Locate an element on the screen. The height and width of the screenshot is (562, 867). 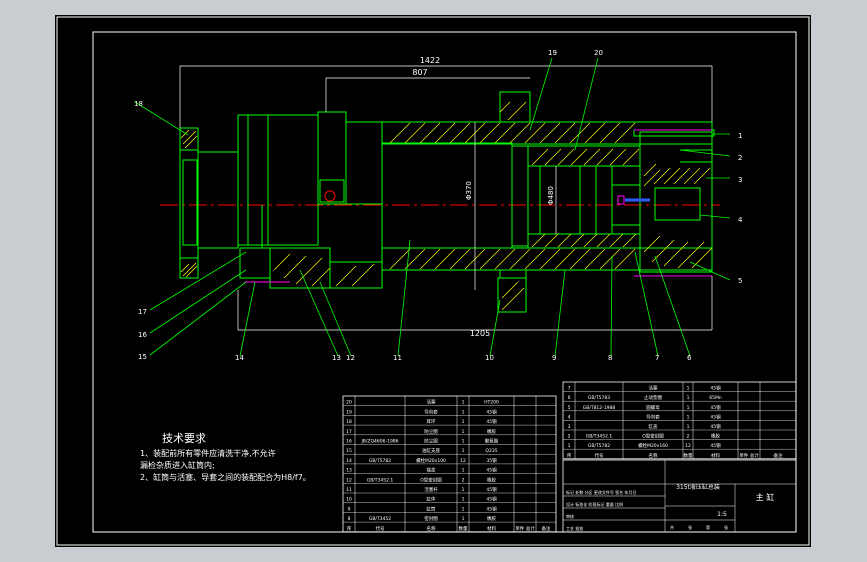
bom-left-cell: 2 is located at coordinates (463, 480).